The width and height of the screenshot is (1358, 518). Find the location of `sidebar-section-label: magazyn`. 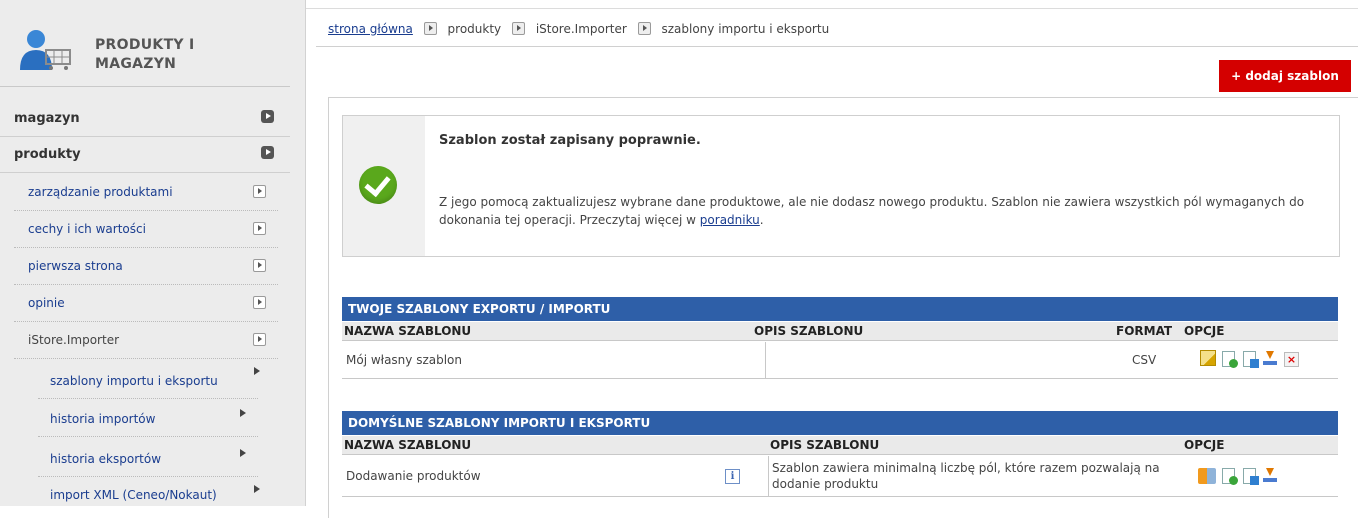

sidebar-section-label: magazyn is located at coordinates (47, 118).